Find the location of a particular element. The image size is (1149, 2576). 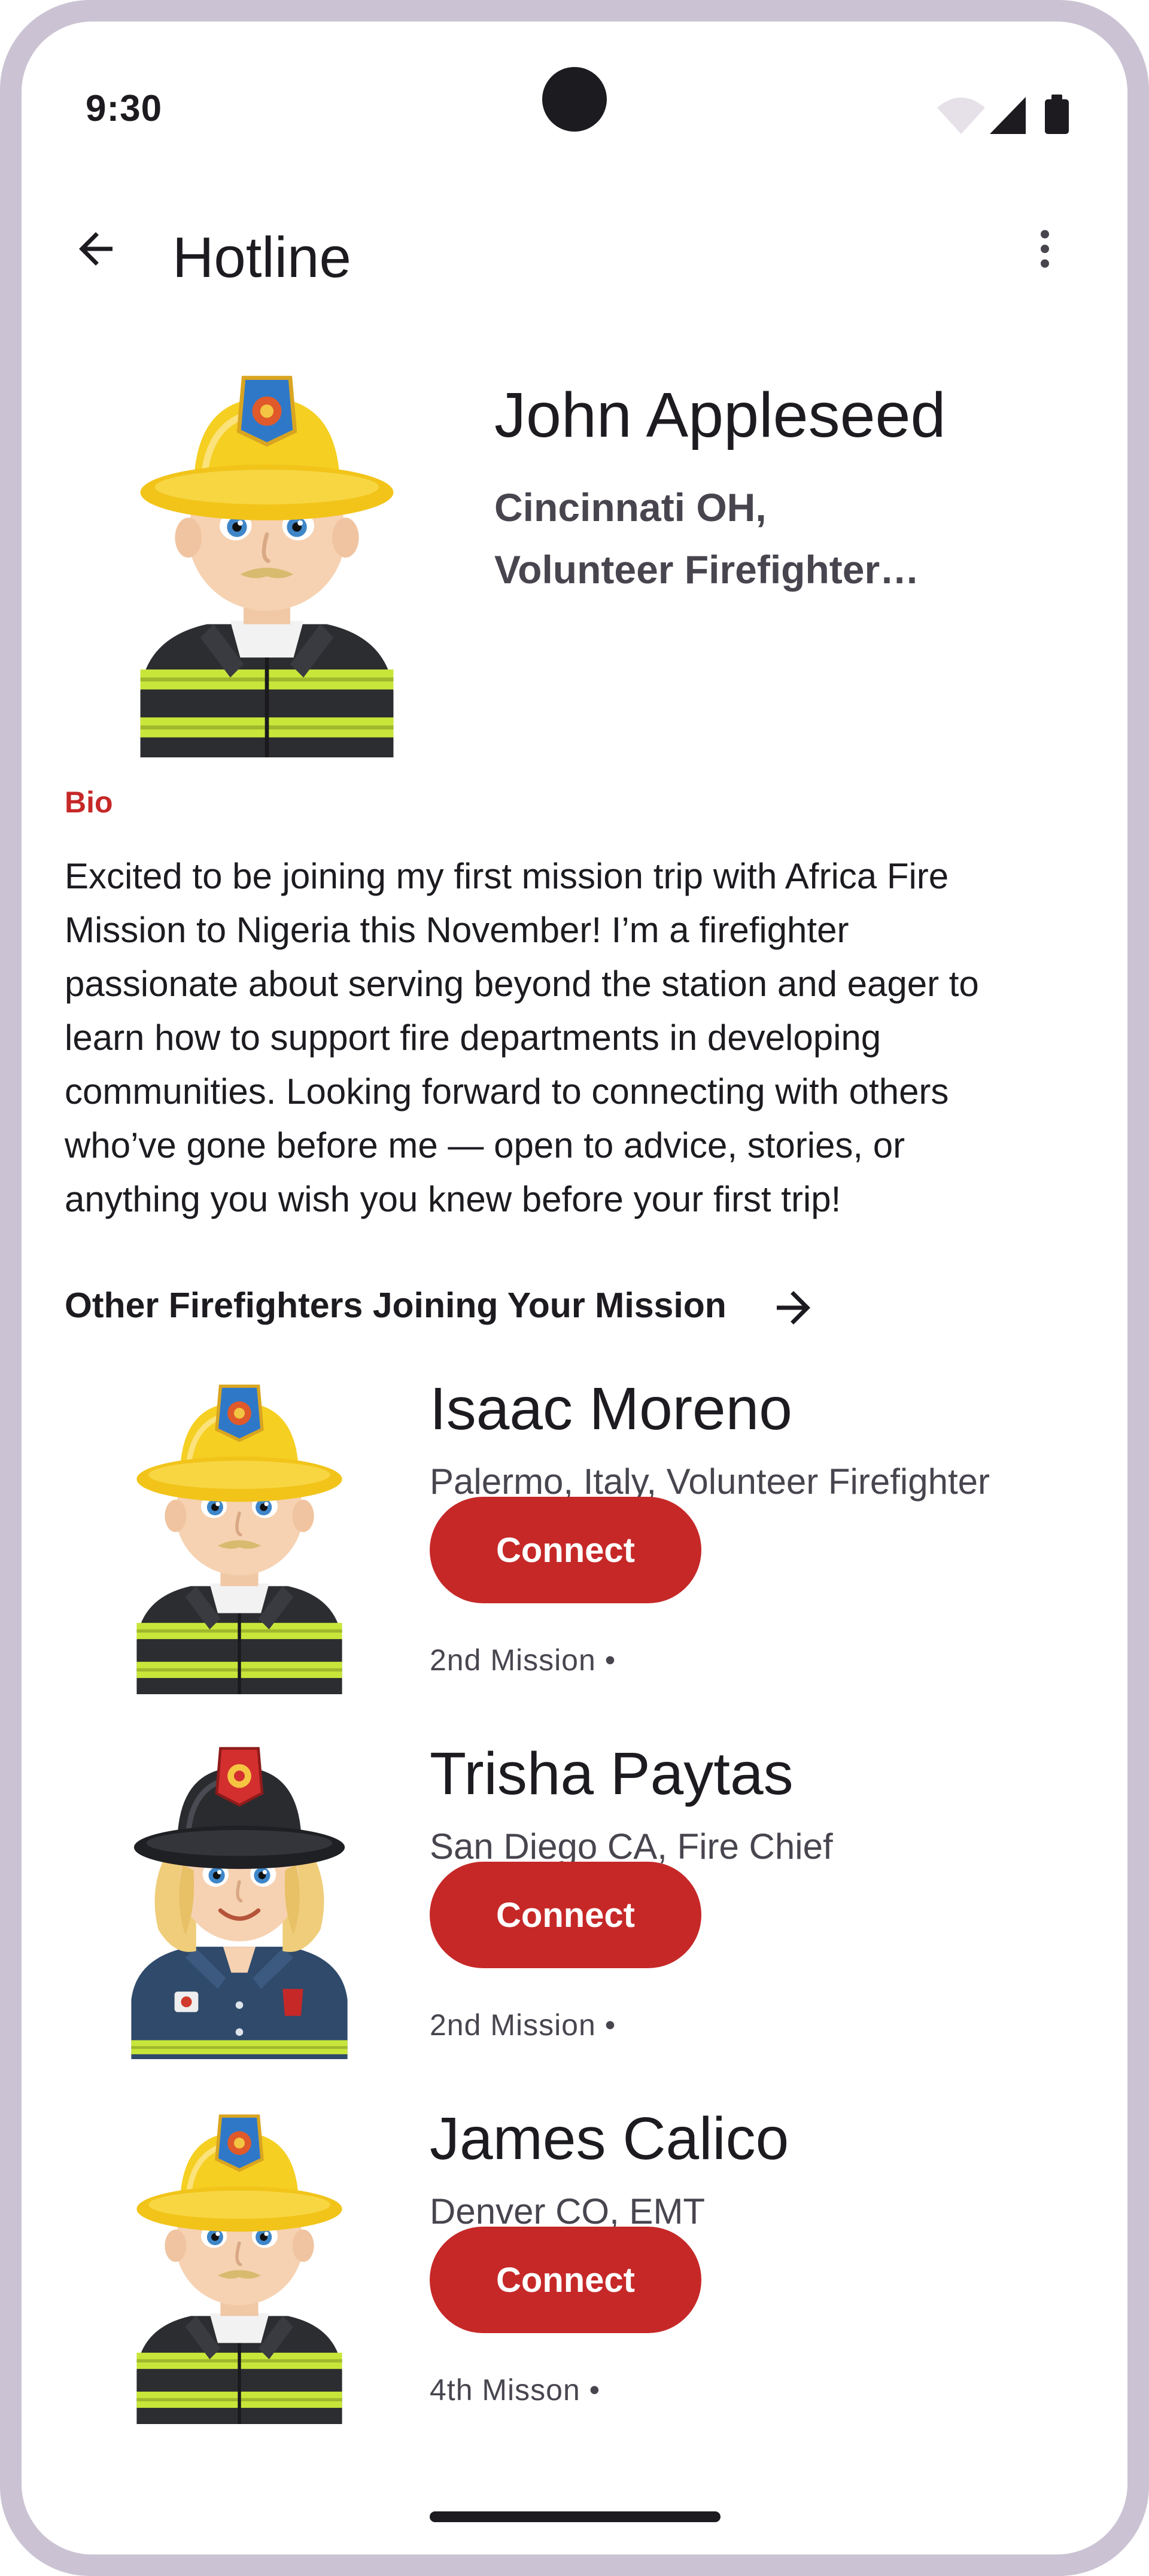

see-all-button is located at coordinates (793, 1308).